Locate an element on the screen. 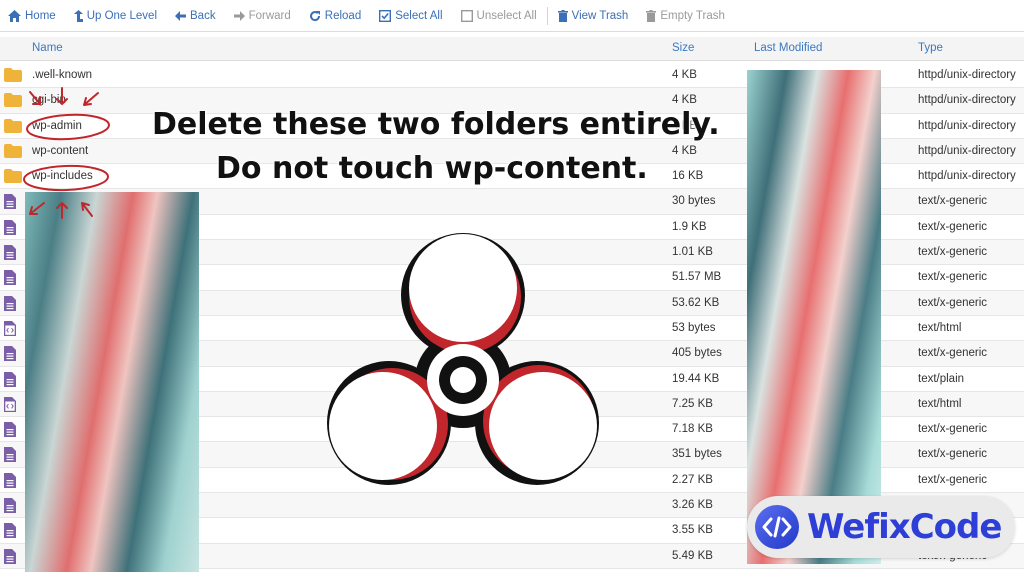 This screenshot has height=572, width=1024. file-size: 1.9 KB is located at coordinates (689, 226).